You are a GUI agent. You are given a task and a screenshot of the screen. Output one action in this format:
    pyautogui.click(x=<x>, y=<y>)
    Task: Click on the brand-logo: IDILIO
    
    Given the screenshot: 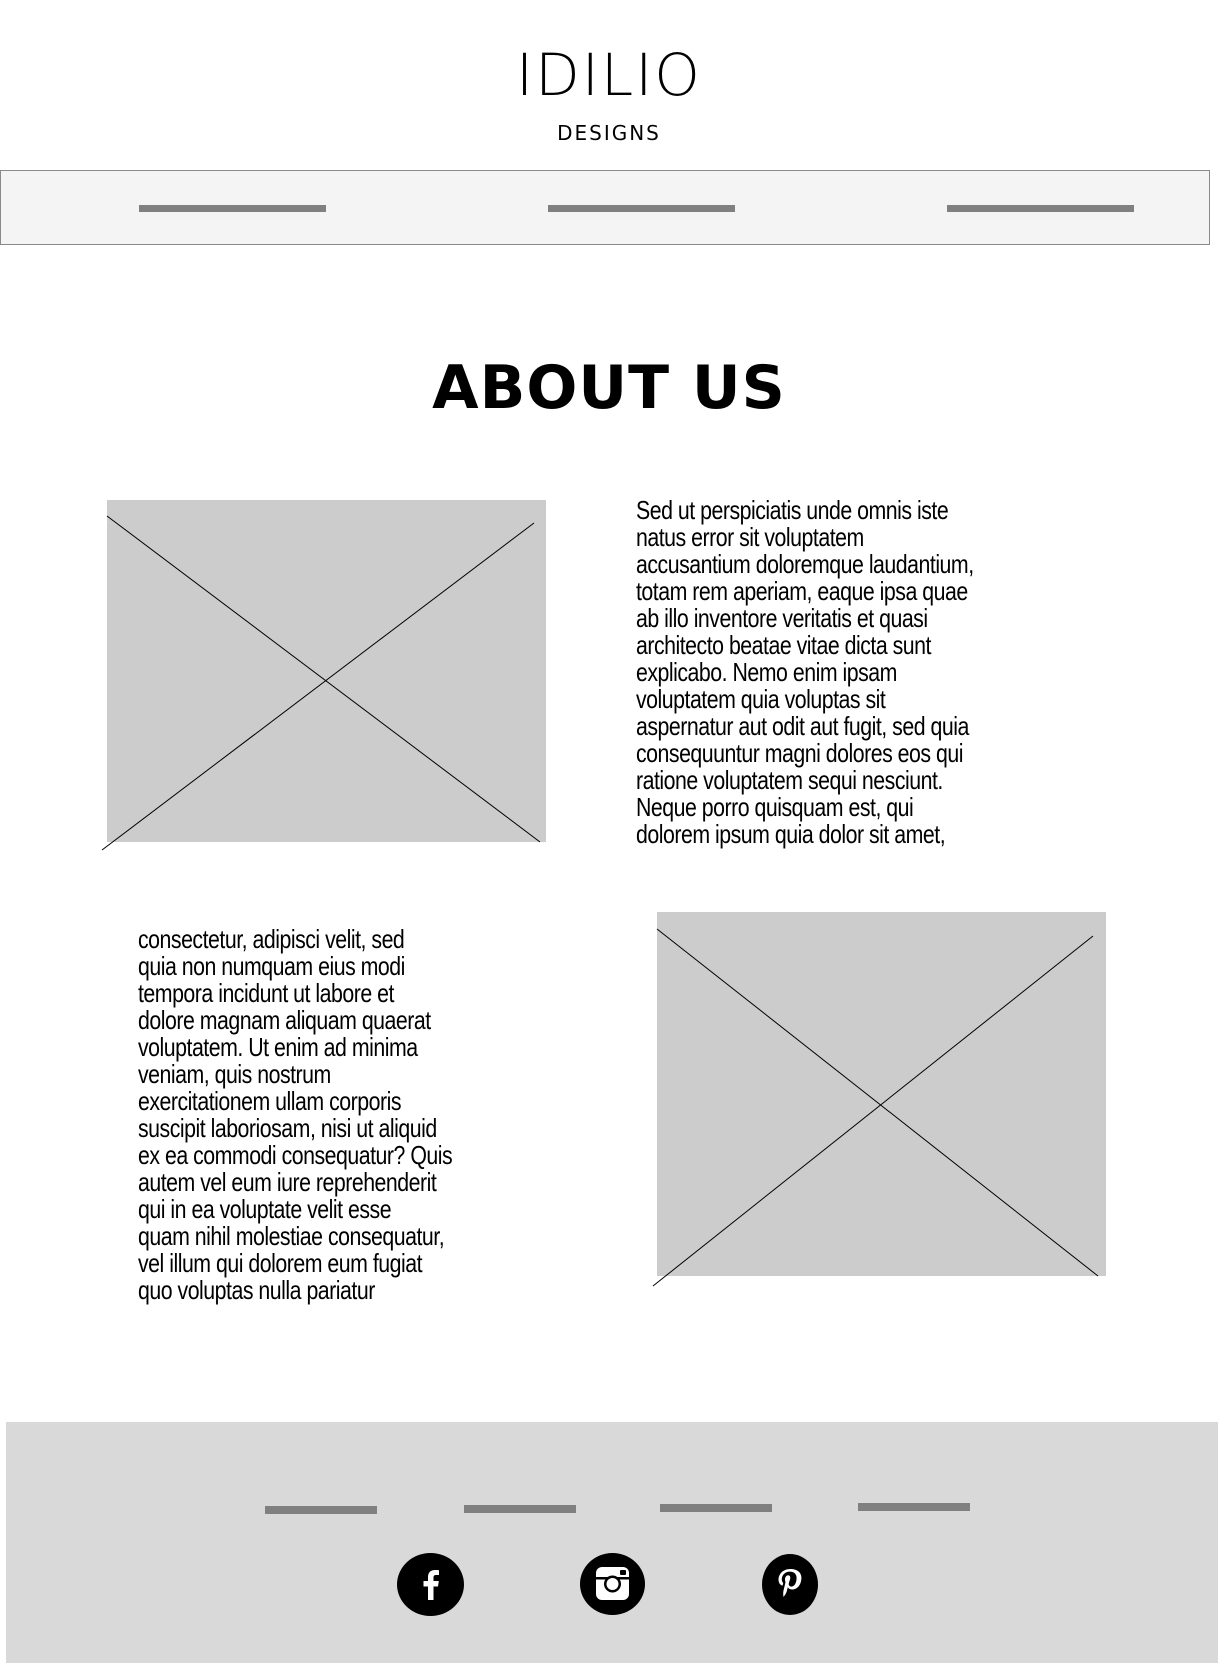 What is the action you would take?
    pyautogui.click(x=609, y=75)
    